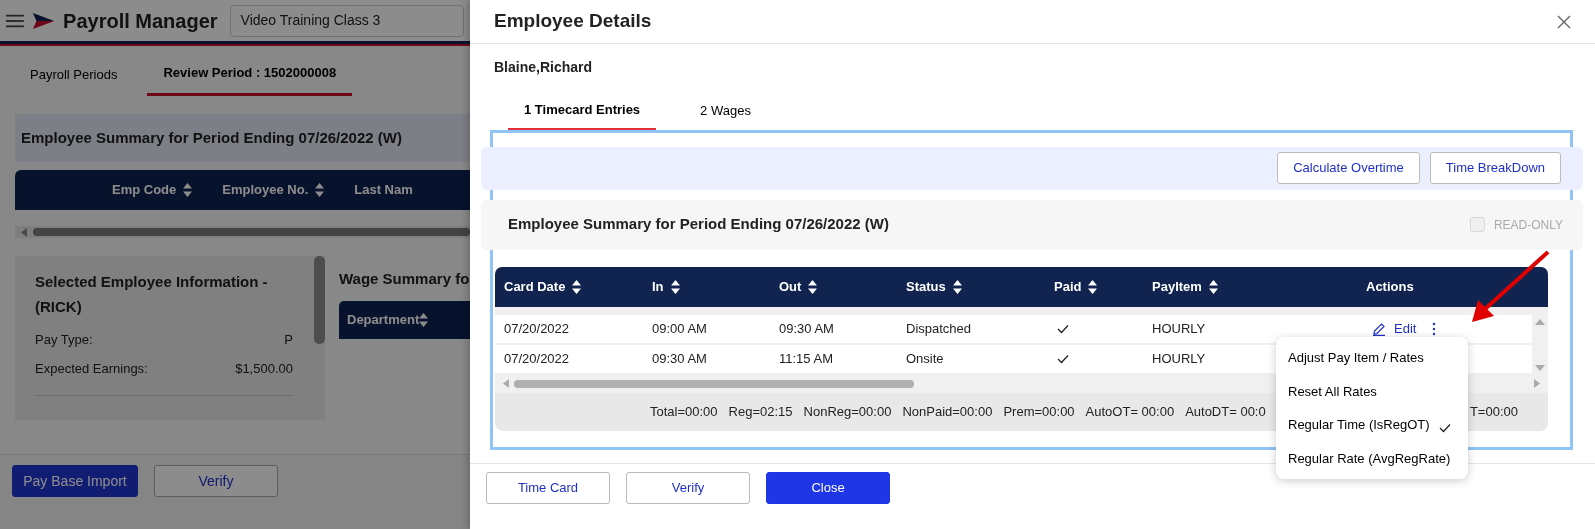 Image resolution: width=1595 pixels, height=529 pixels. What do you see at coordinates (15, 20) in the screenshot?
I see `menu-icon` at bounding box center [15, 20].